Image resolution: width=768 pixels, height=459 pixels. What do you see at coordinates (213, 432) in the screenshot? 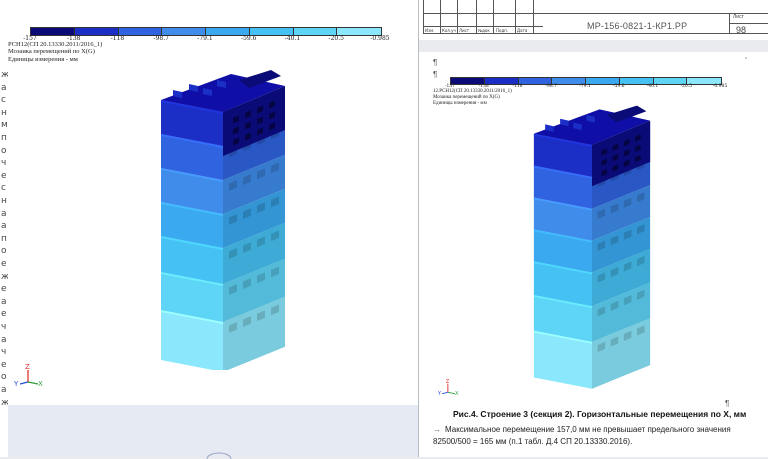
I see `image-viewer-toolbar-area` at bounding box center [213, 432].